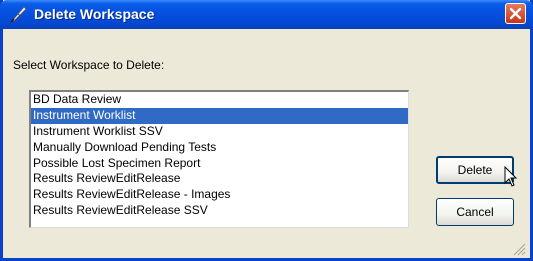 This screenshot has height=261, width=533. I want to click on delete-button: Delete, so click(475, 170).